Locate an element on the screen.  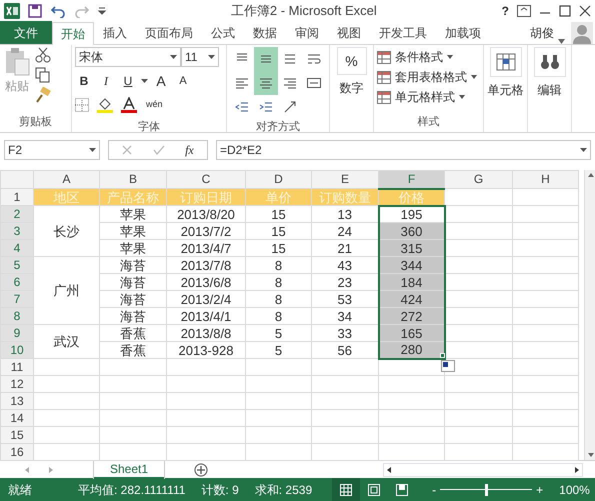
zoom-level: 100% is located at coordinates (574, 489).